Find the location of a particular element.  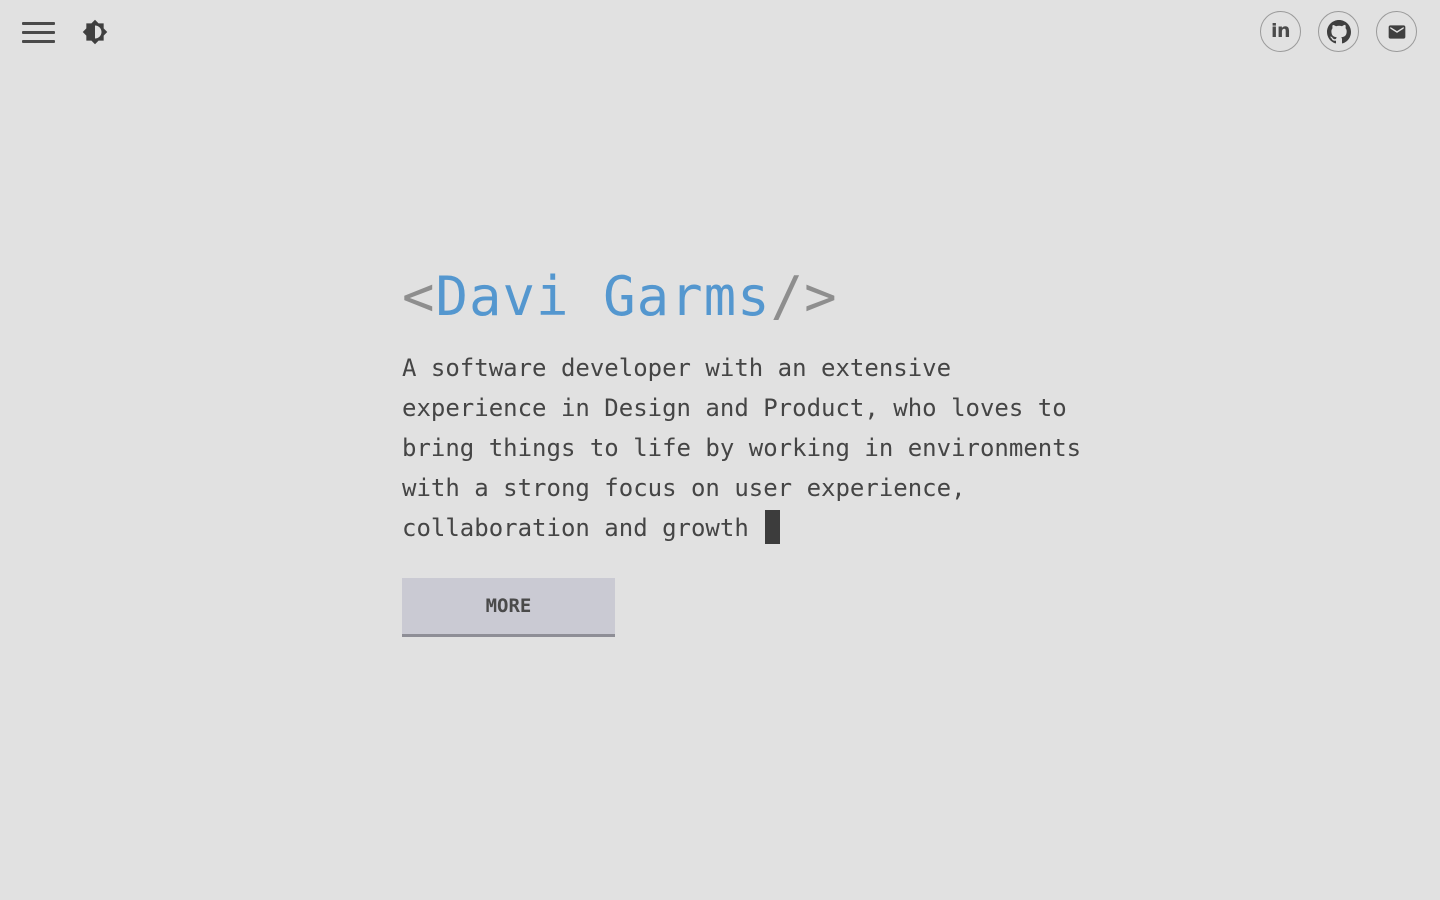

hamburger-menu-icon is located at coordinates (39, 32).